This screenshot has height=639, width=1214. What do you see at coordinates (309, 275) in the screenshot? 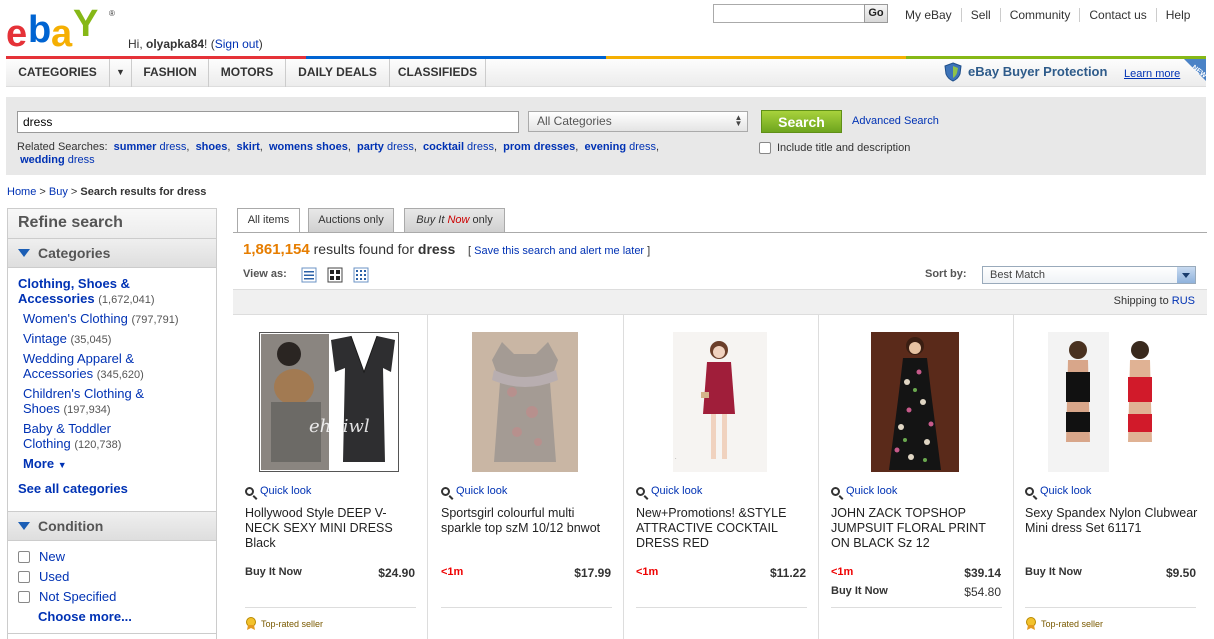
I see `list-view-icon` at bounding box center [309, 275].